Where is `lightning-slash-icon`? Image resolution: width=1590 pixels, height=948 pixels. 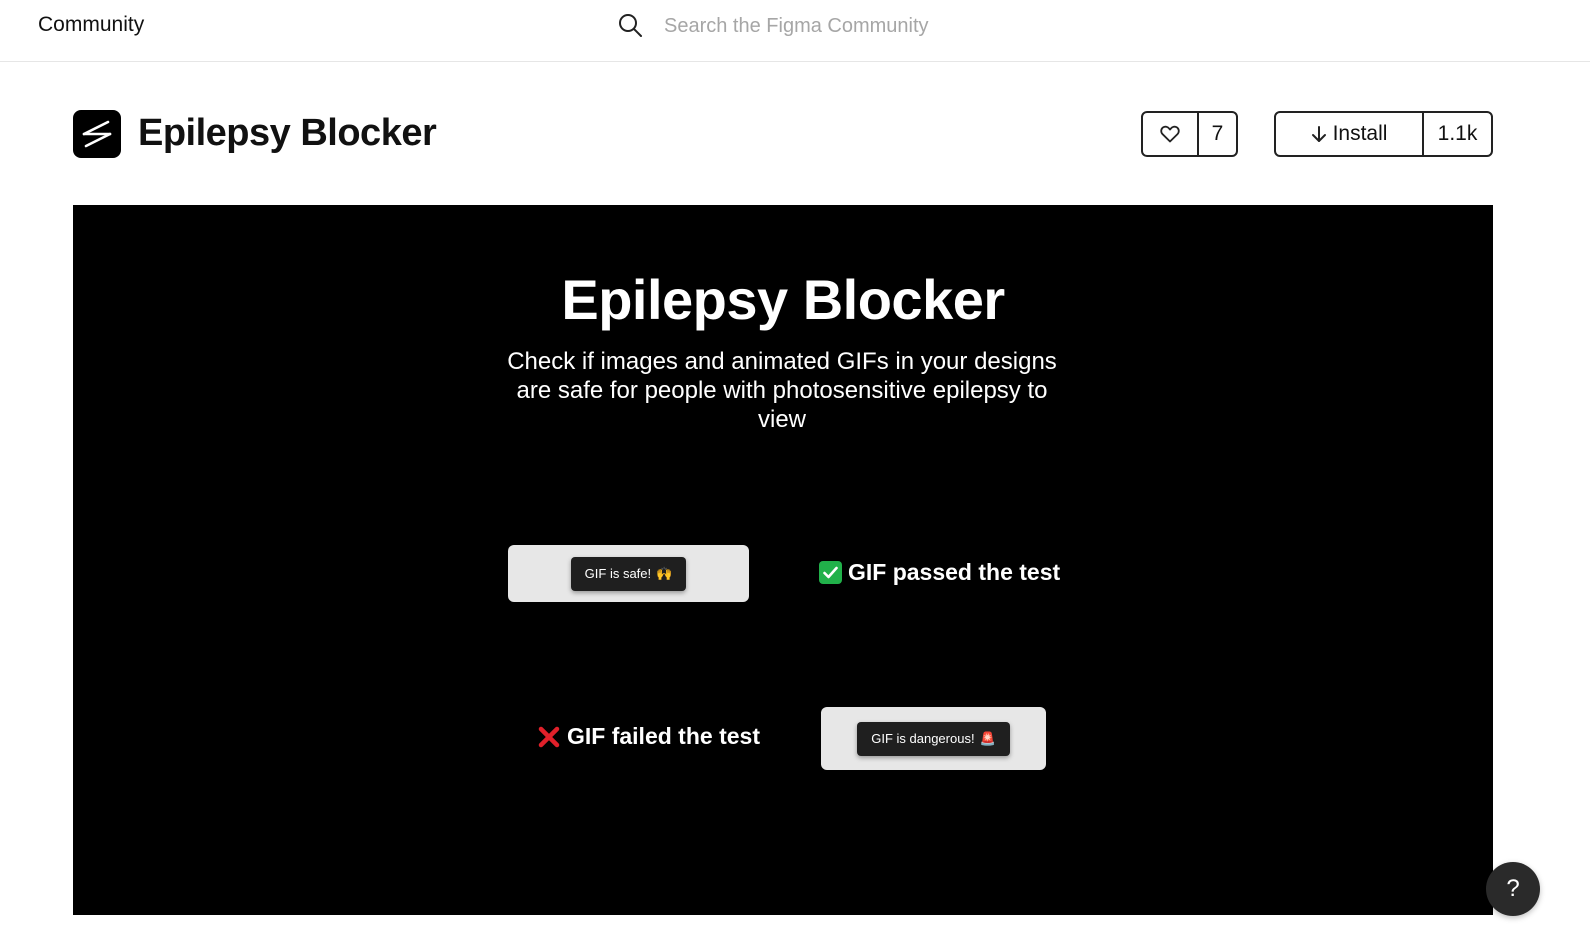
lightning-slash-icon is located at coordinates (97, 134).